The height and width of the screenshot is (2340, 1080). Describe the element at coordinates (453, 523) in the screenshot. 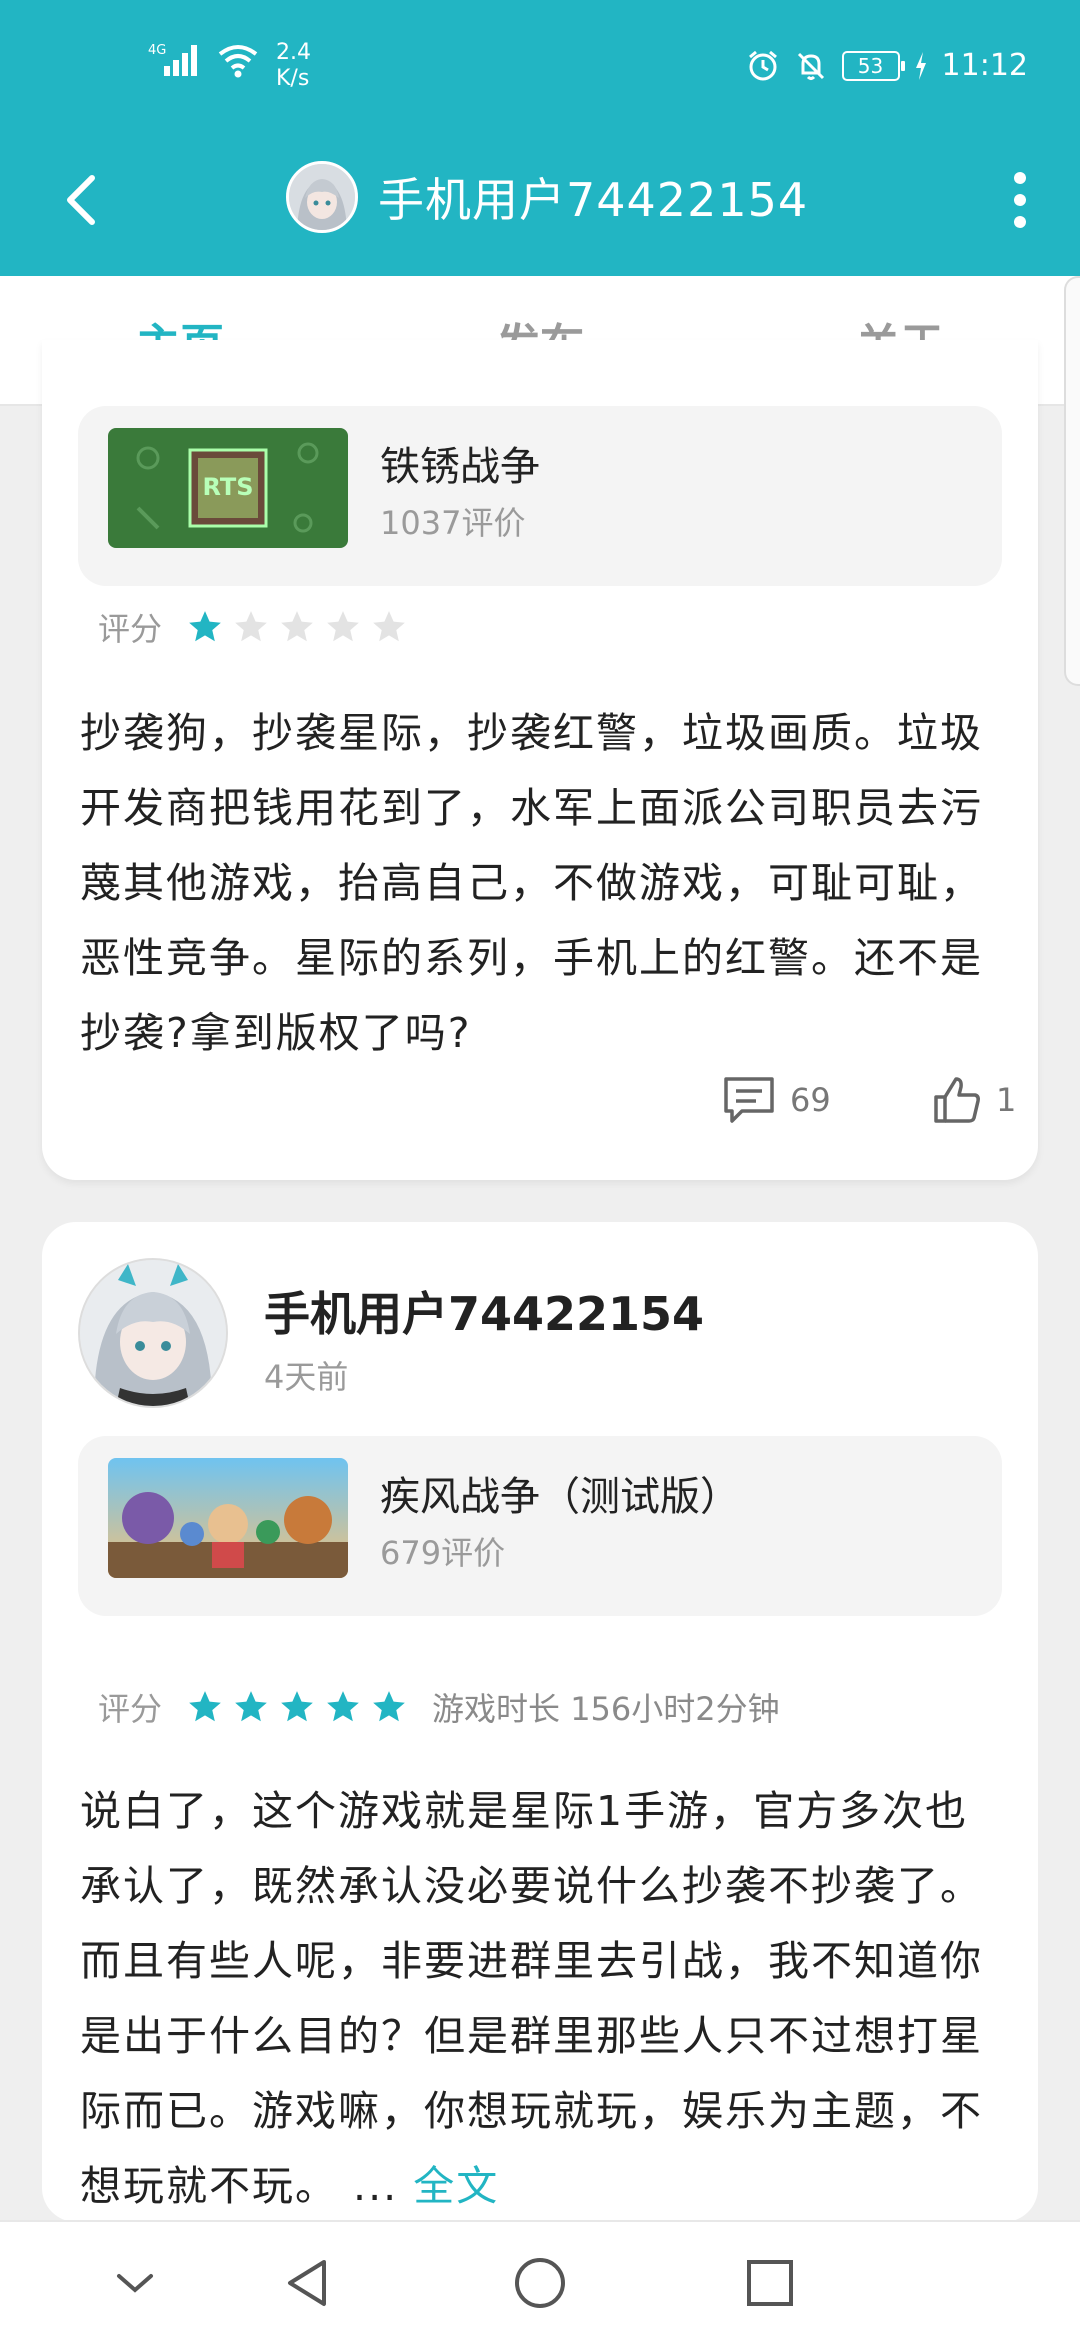

I see `game-review-count: 1037评价` at that location.